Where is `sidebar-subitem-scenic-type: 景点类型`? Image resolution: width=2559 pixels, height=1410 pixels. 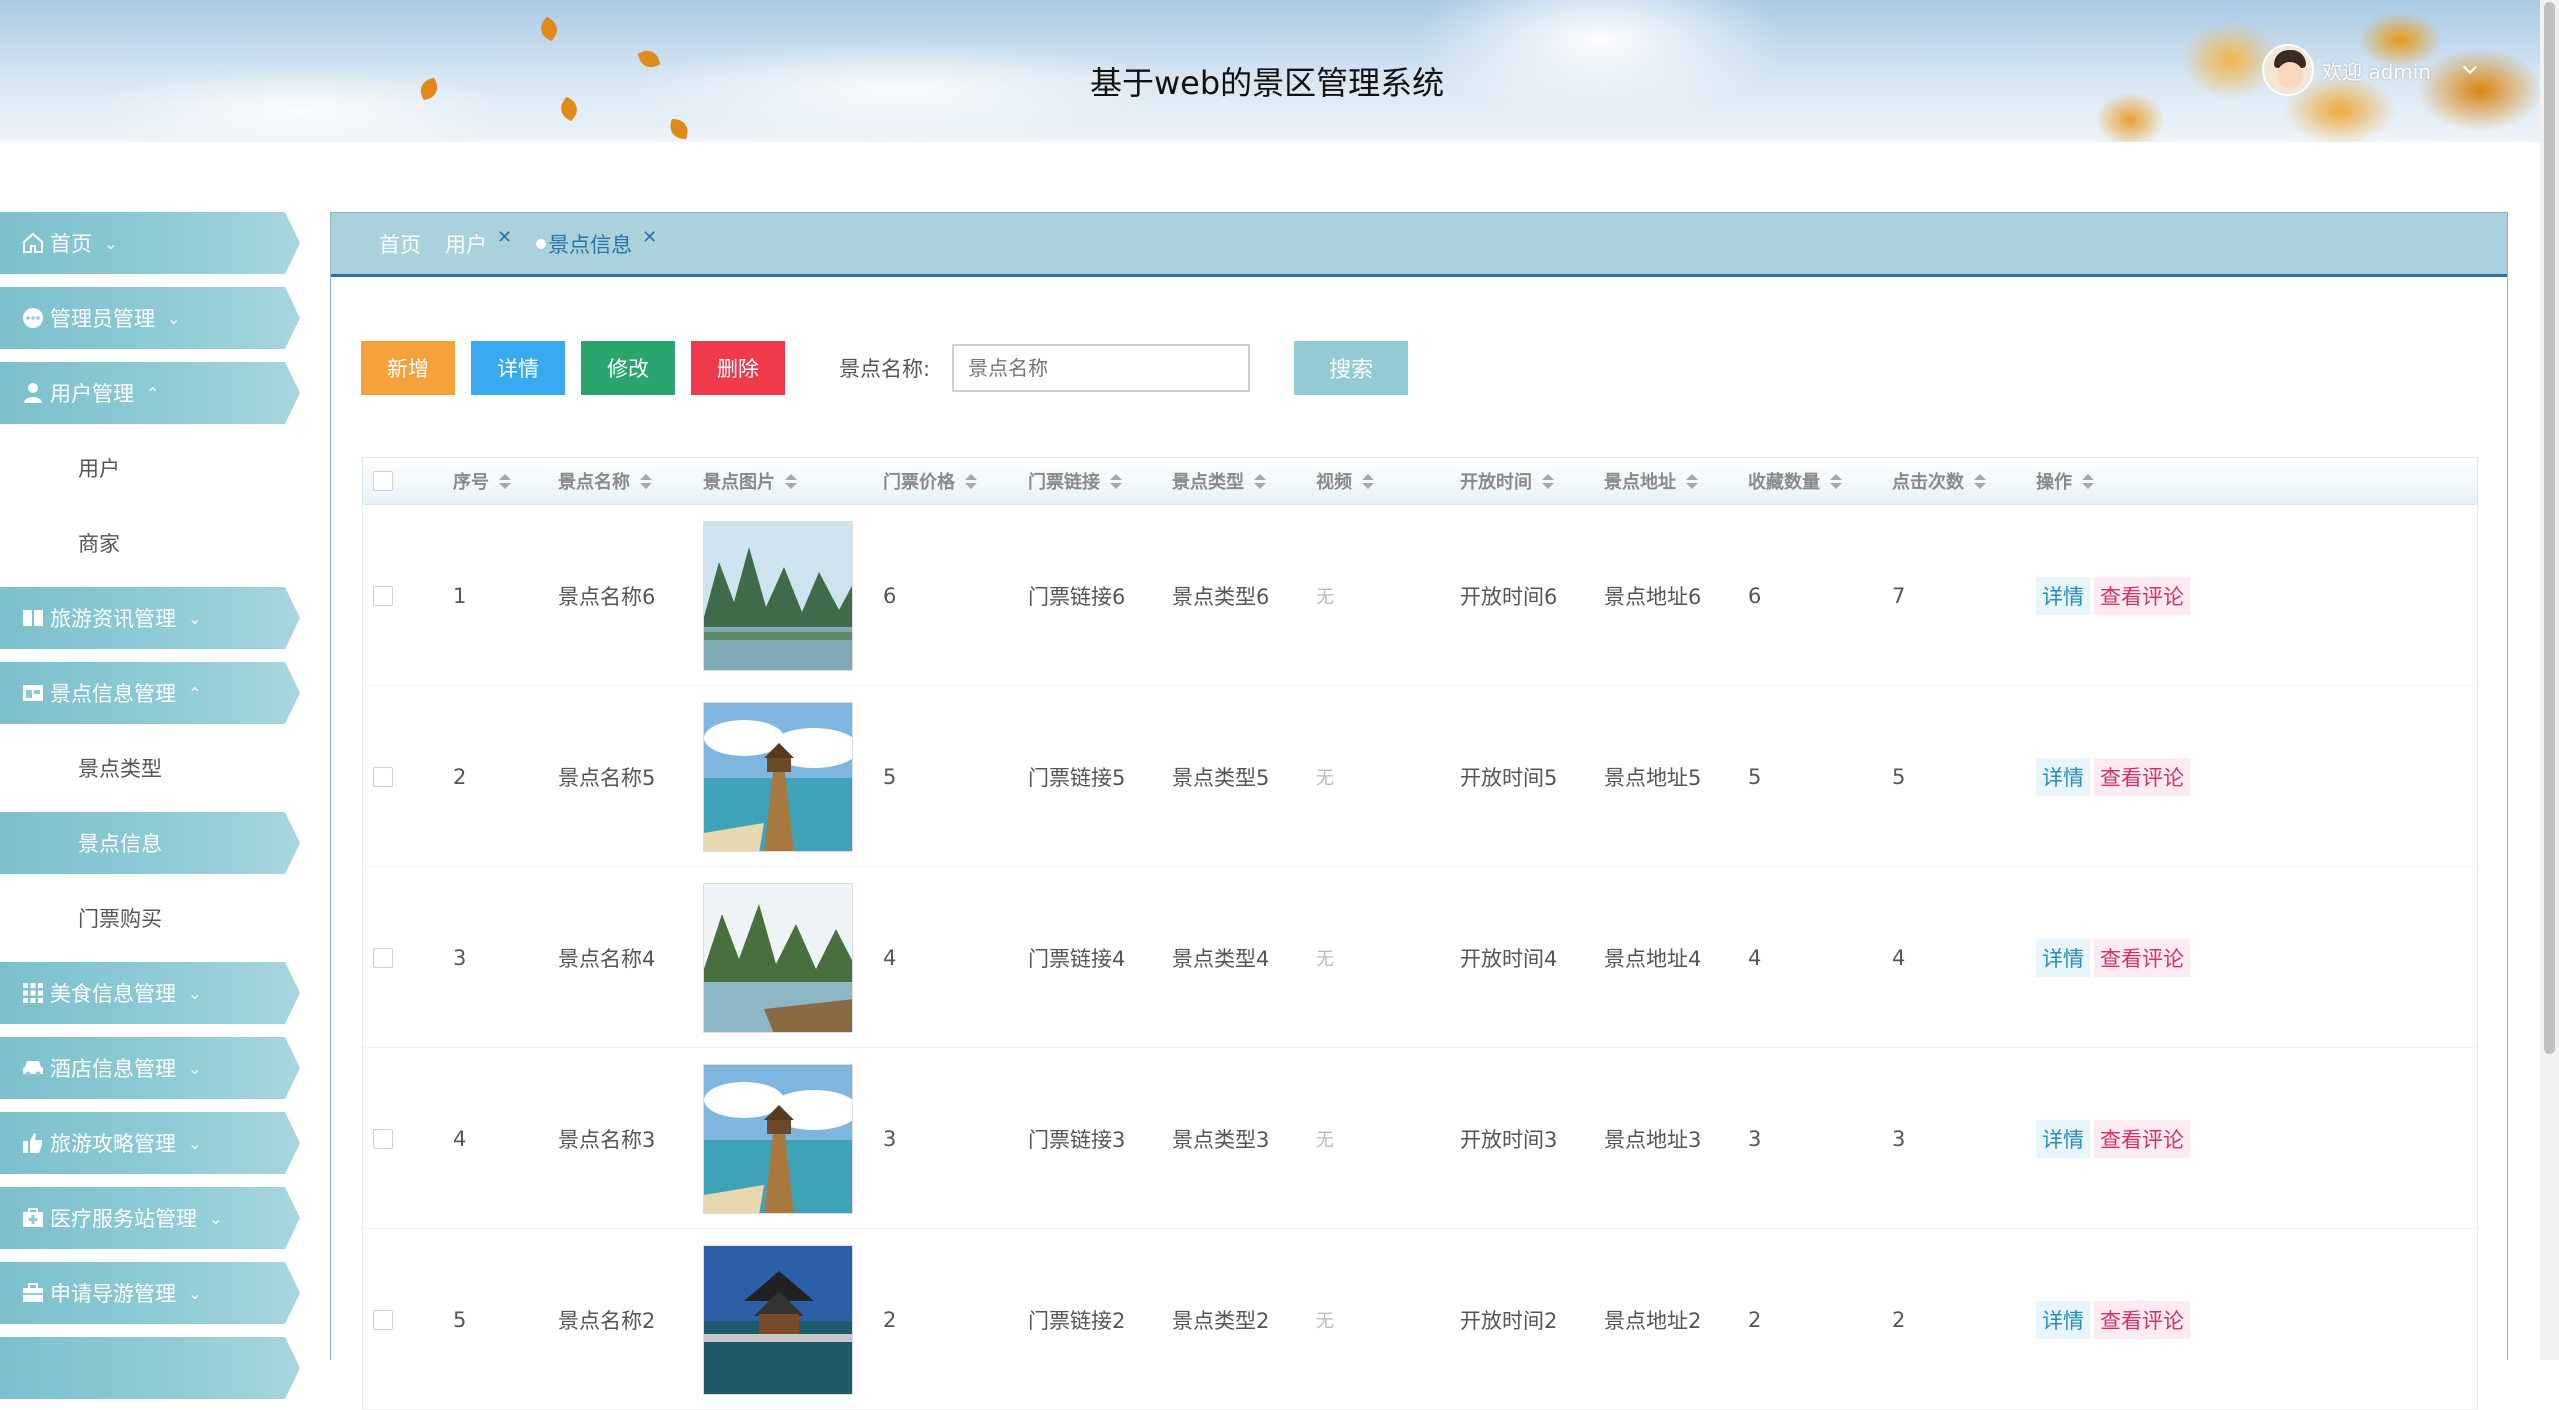 sidebar-subitem-scenic-type: 景点类型 is located at coordinates (150, 768).